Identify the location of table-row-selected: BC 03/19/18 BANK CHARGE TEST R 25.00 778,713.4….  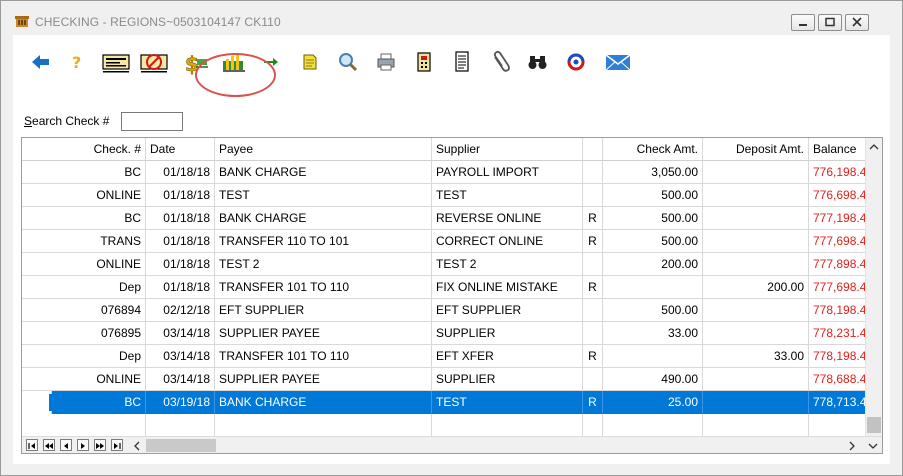
(444, 402).